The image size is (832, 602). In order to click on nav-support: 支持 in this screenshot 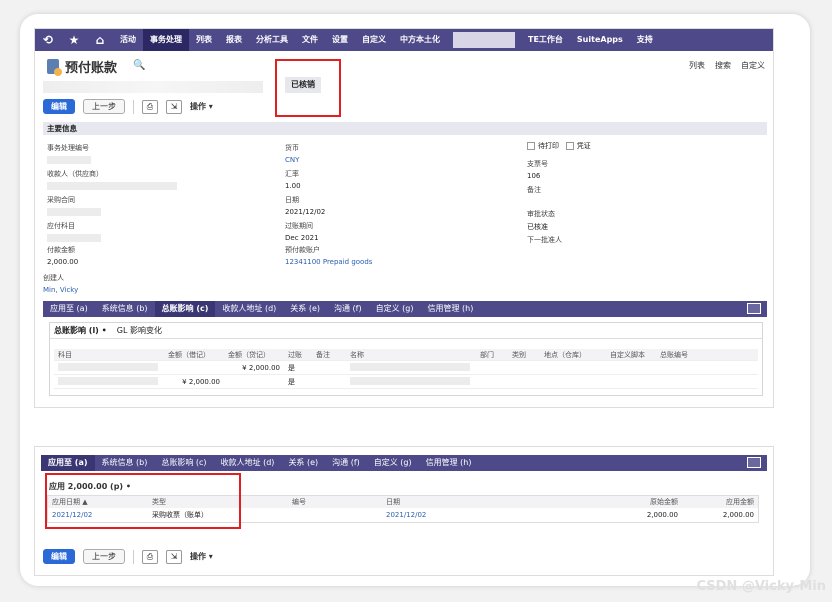, I will do `click(645, 40)`.